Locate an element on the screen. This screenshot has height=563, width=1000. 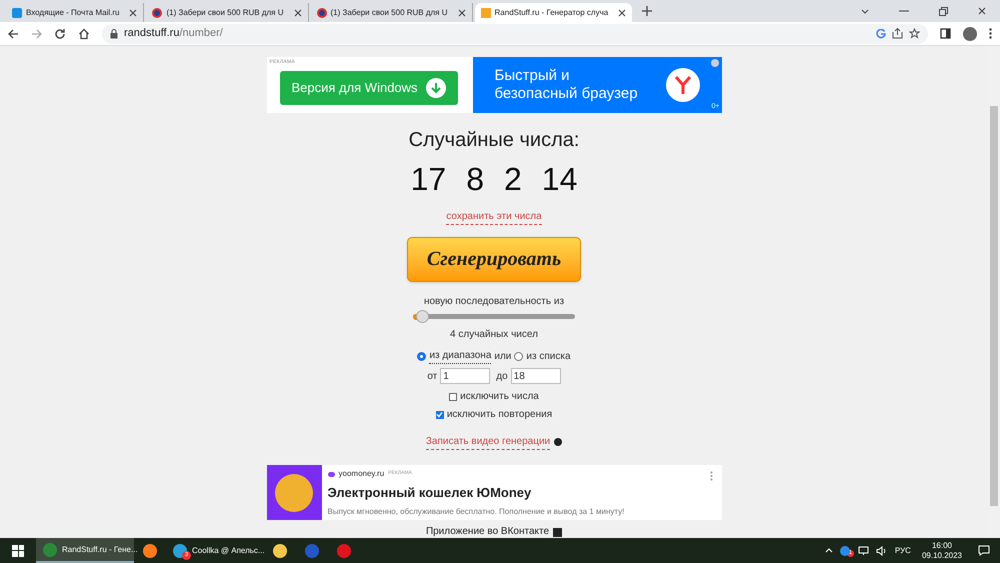
checkbox is located at coordinates (453, 396).